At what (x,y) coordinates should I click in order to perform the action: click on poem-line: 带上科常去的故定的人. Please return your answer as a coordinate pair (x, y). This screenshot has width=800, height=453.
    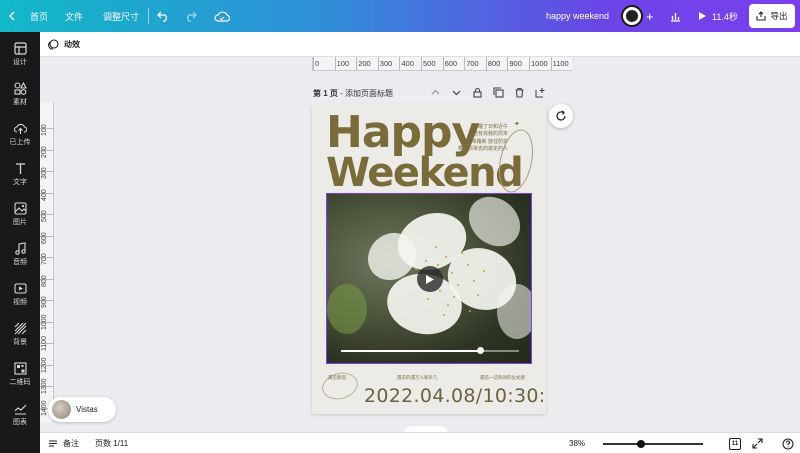
    Looking at the image, I should click on (482, 148).